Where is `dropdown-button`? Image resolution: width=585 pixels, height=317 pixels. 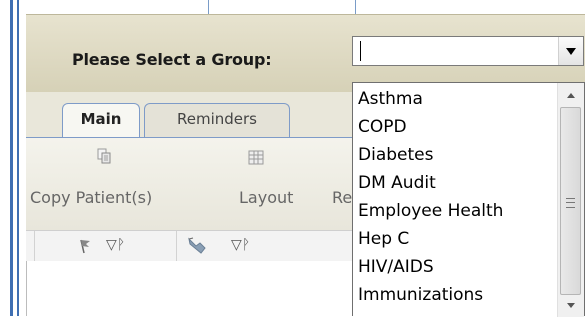 dropdown-button is located at coordinates (570, 51).